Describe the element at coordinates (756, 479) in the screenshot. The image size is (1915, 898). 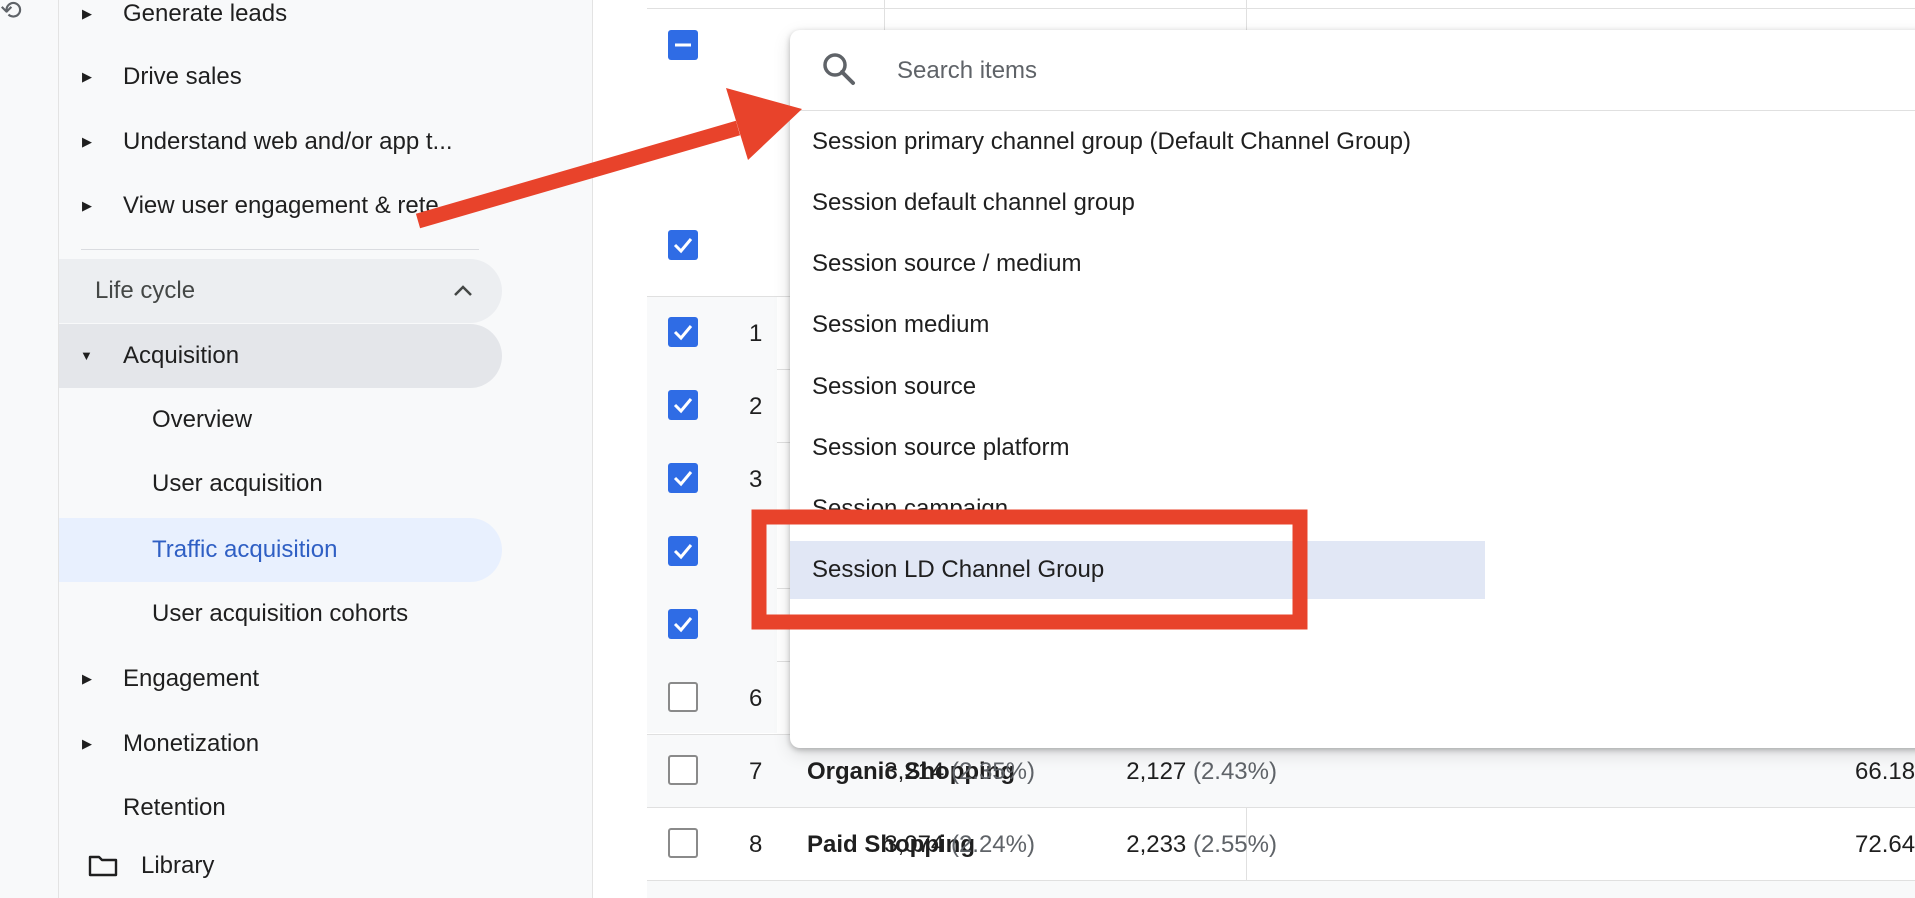
I see `row-number: 3` at that location.